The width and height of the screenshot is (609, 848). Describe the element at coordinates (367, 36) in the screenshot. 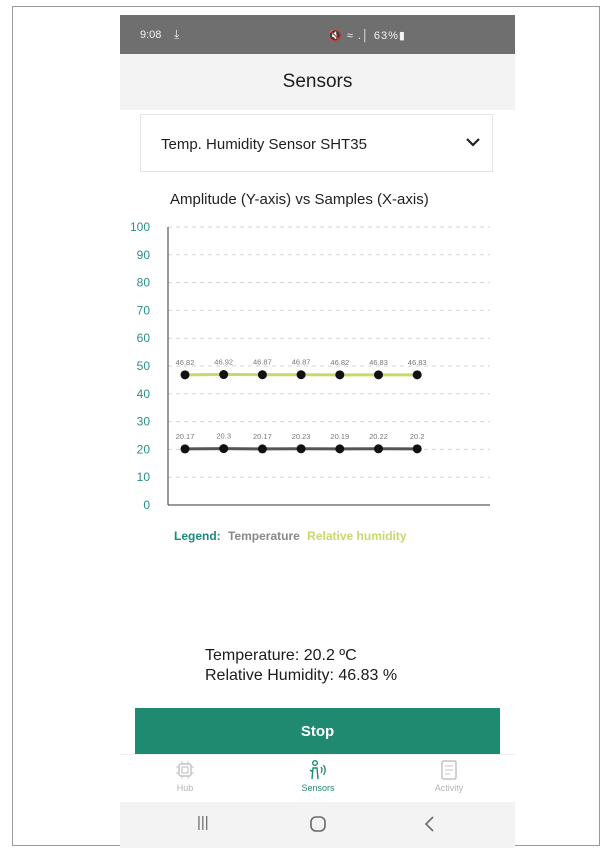

I see `status-icons: 🔇 ≈ .│ 63%▮` at that location.